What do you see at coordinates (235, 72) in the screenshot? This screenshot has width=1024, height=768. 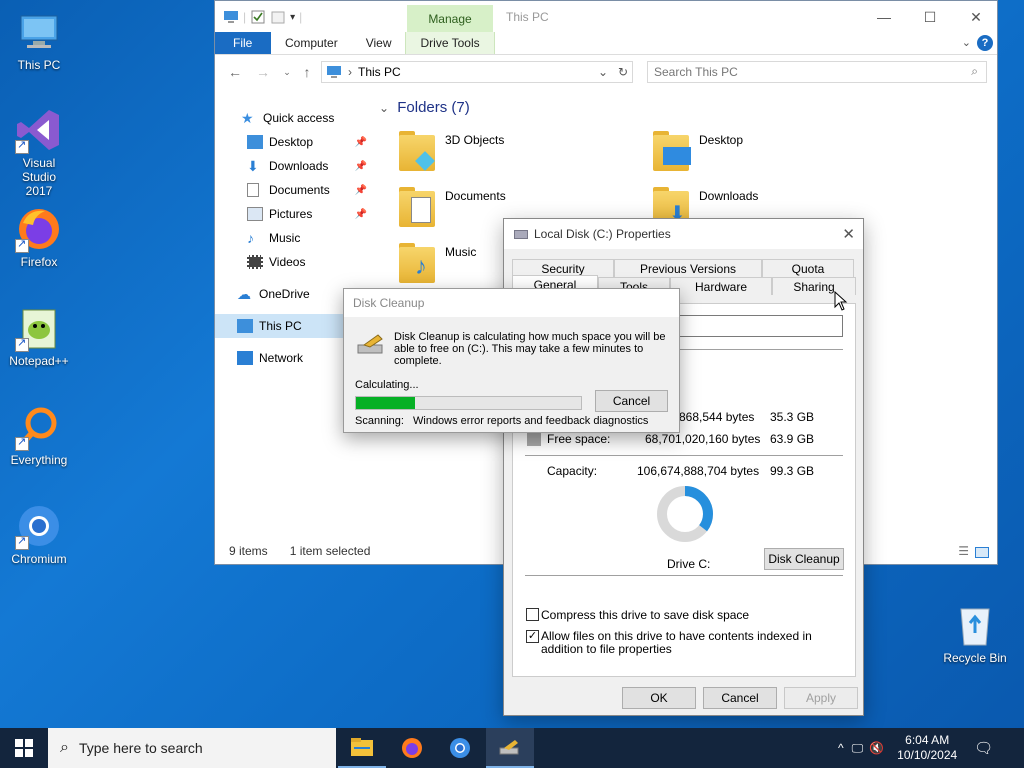 I see `back-button: ←` at bounding box center [235, 72].